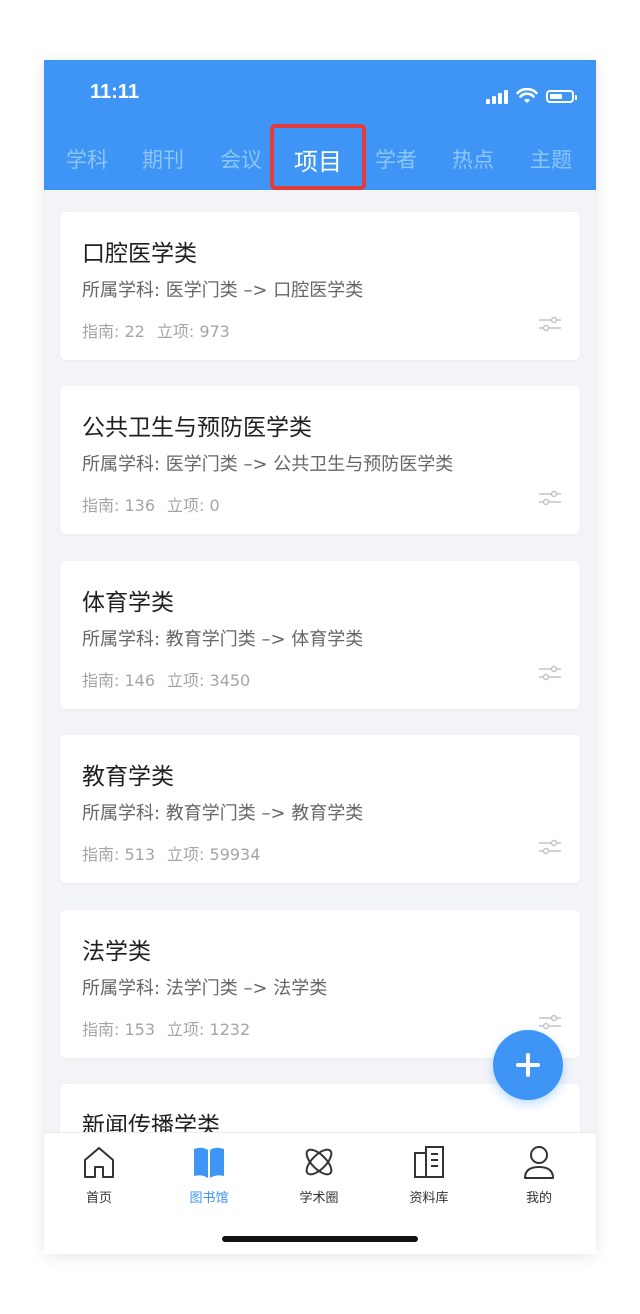 Image resolution: width=640 pixels, height=1314 pixels. I want to click on active-tab-highlight, so click(318, 157).